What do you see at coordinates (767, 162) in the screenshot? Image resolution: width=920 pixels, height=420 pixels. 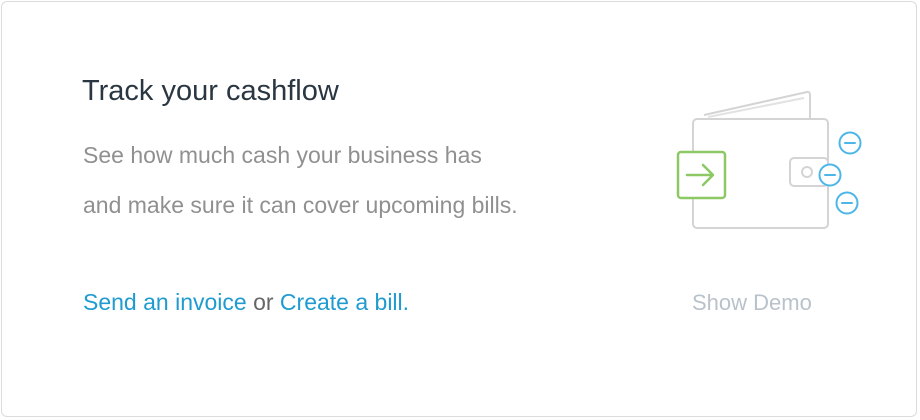 I see `wallet-icon` at bounding box center [767, 162].